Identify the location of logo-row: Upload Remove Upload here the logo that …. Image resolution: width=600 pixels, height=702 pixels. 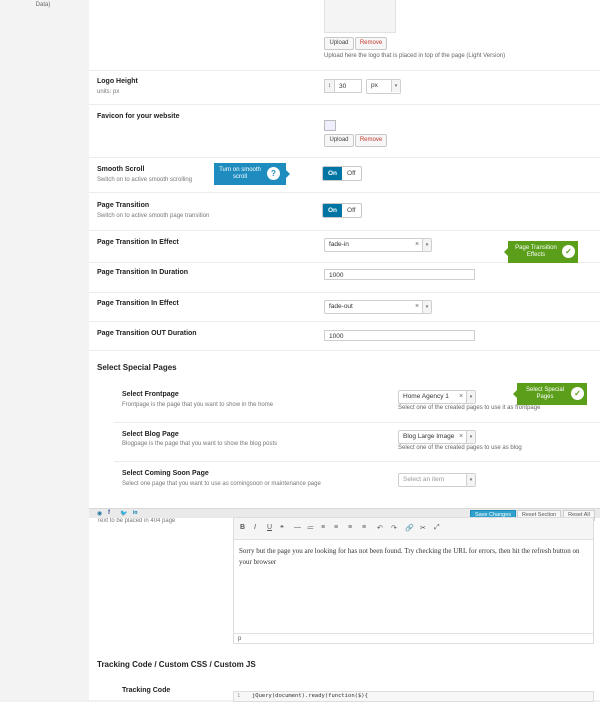
(344, 35).